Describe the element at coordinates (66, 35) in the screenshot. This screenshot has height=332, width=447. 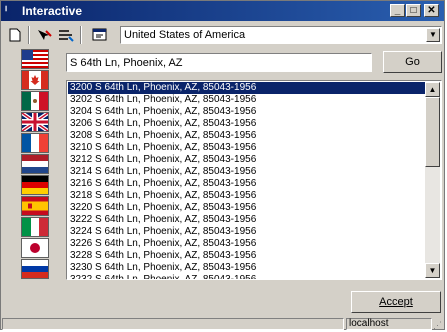
I see `list-view-icon` at that location.